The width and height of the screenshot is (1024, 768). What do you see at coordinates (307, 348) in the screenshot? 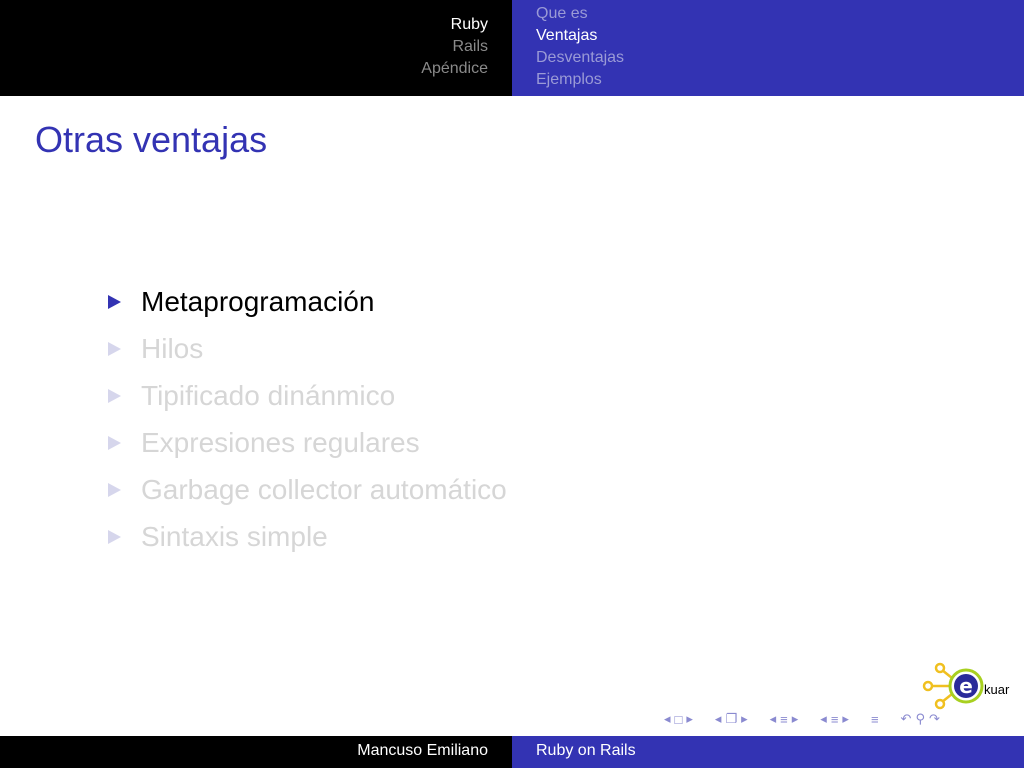
I see `bullet-item: Hilos` at bounding box center [307, 348].